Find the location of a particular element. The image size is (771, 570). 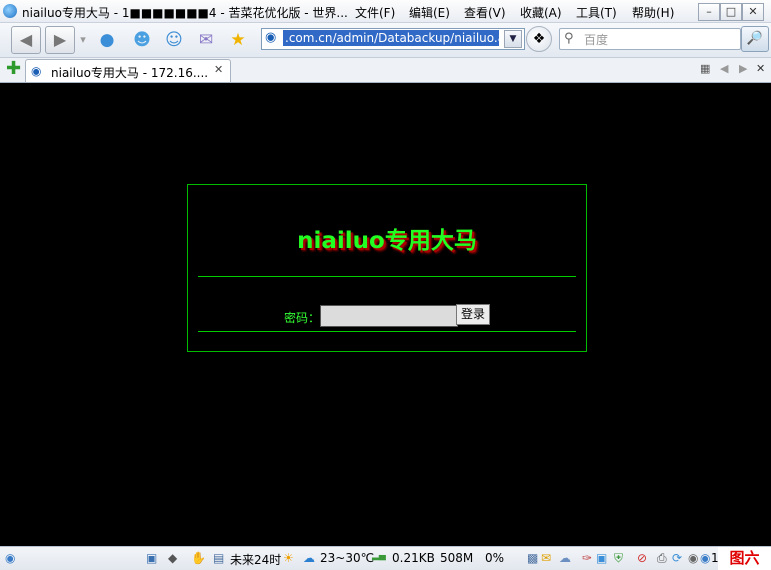

refresh-icon: ⟳ is located at coordinates (677, 558).